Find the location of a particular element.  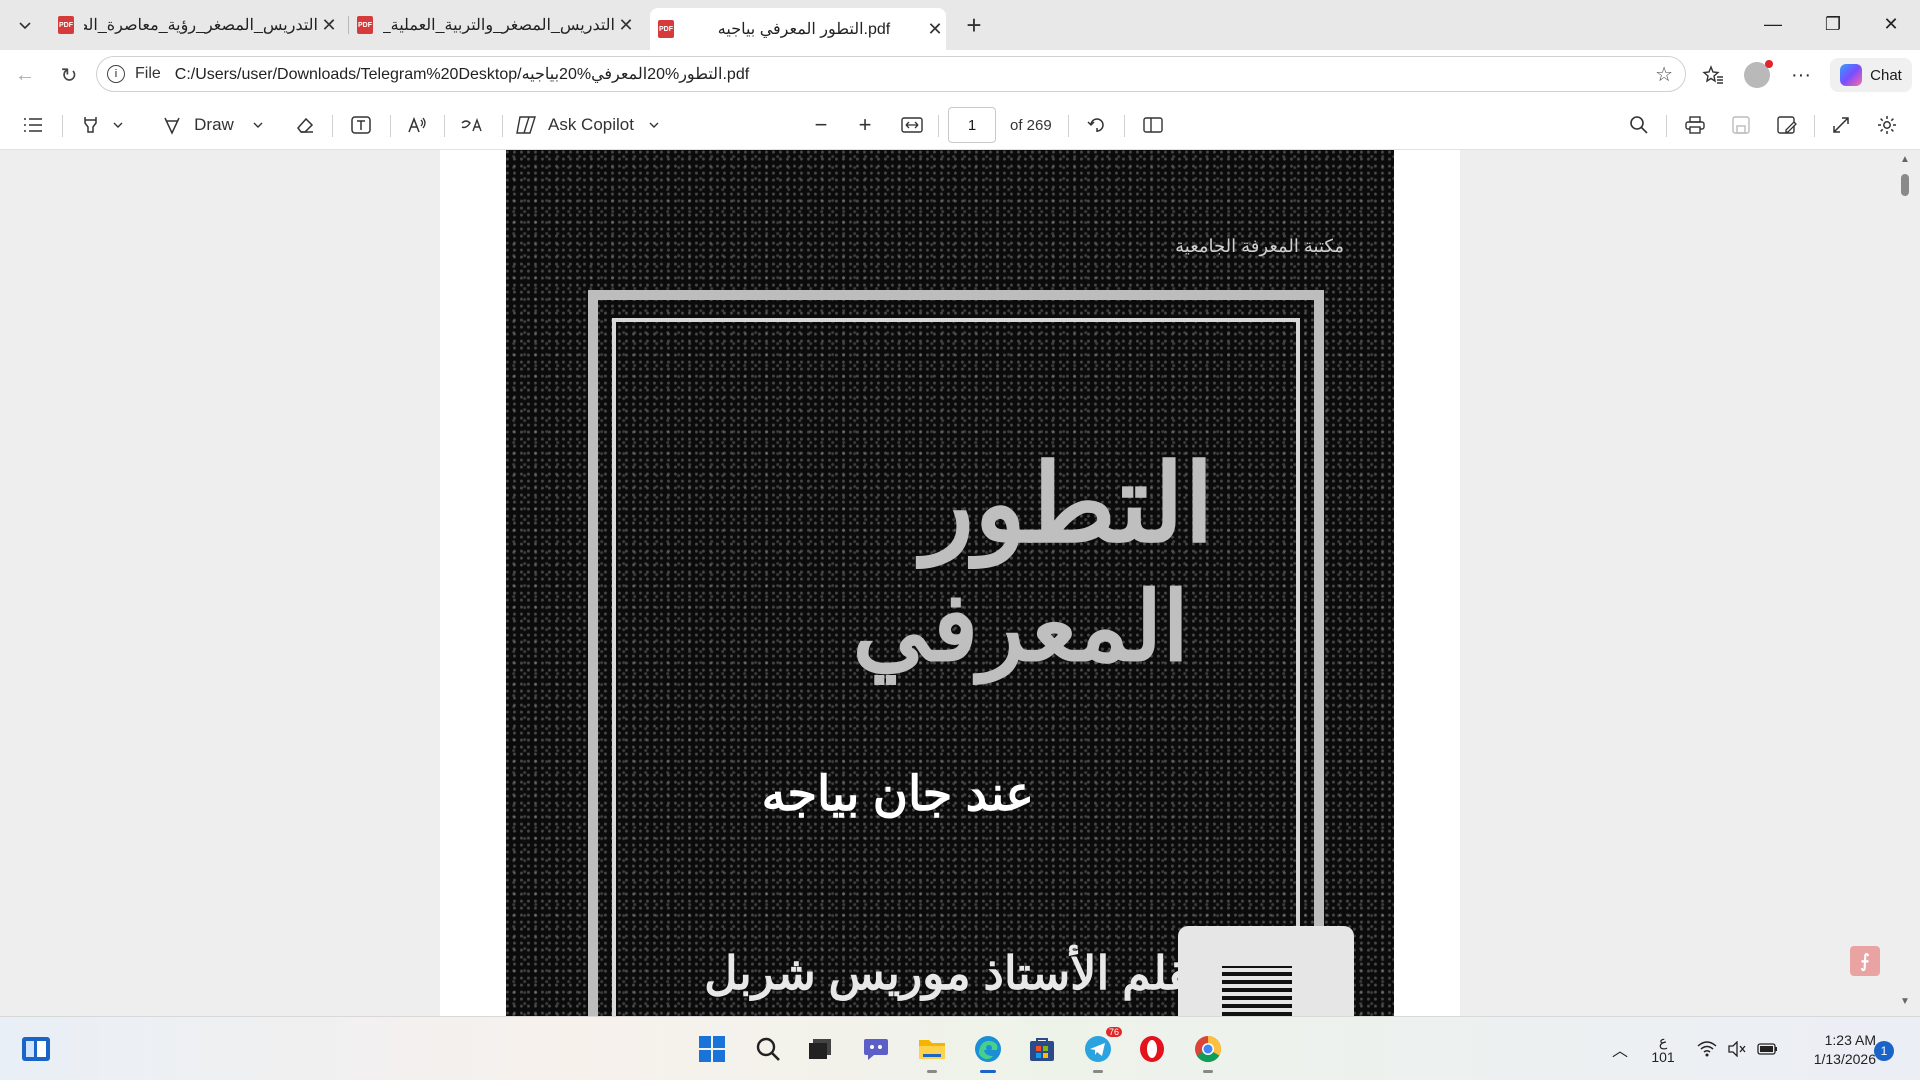

chrome-icon is located at coordinates (1208, 1049).